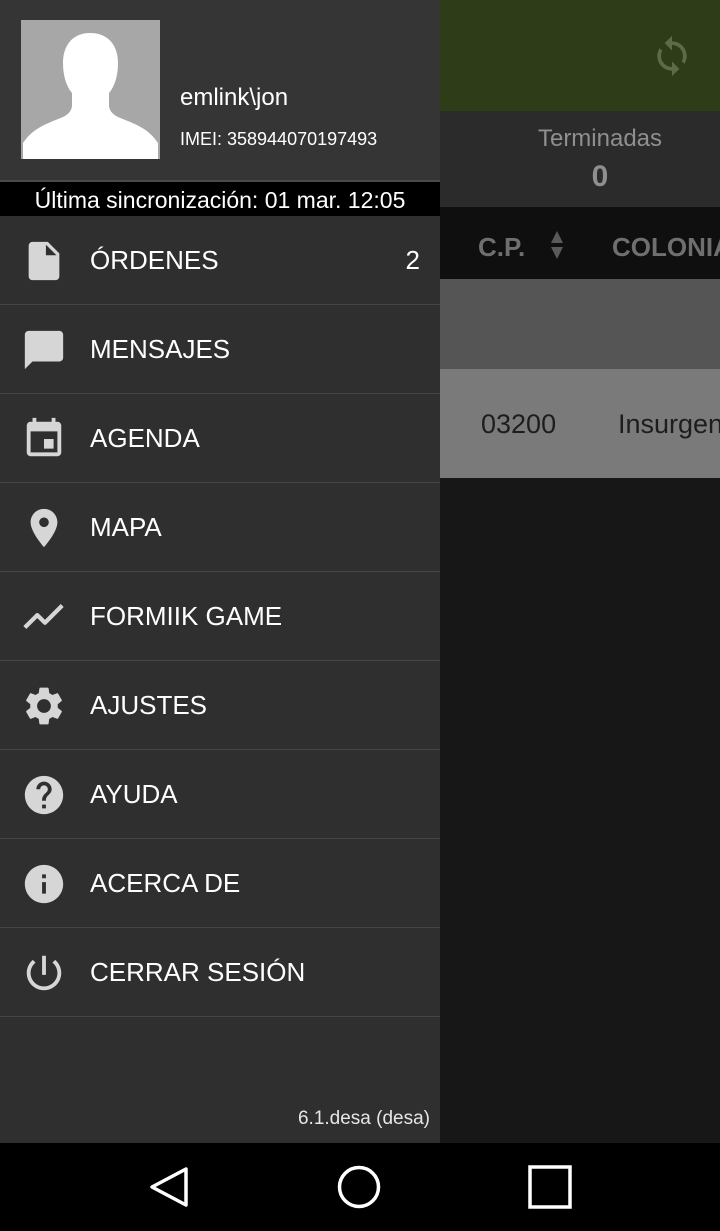 The height and width of the screenshot is (1231, 720). What do you see at coordinates (90, 89) in the screenshot?
I see `avatar` at bounding box center [90, 89].